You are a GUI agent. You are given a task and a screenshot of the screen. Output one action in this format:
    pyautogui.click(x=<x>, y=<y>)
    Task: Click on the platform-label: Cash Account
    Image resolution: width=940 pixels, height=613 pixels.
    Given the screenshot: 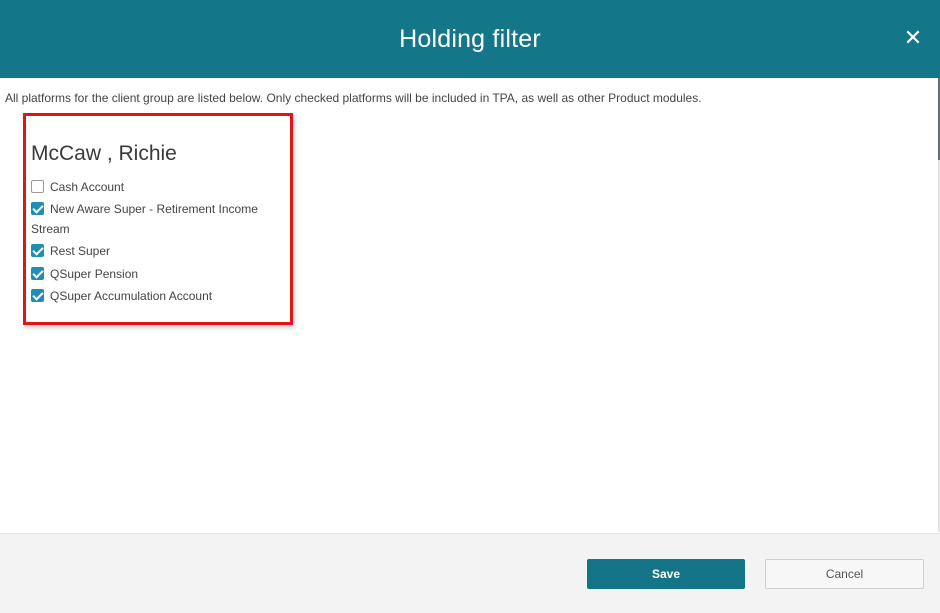 What is the action you would take?
    pyautogui.click(x=87, y=187)
    